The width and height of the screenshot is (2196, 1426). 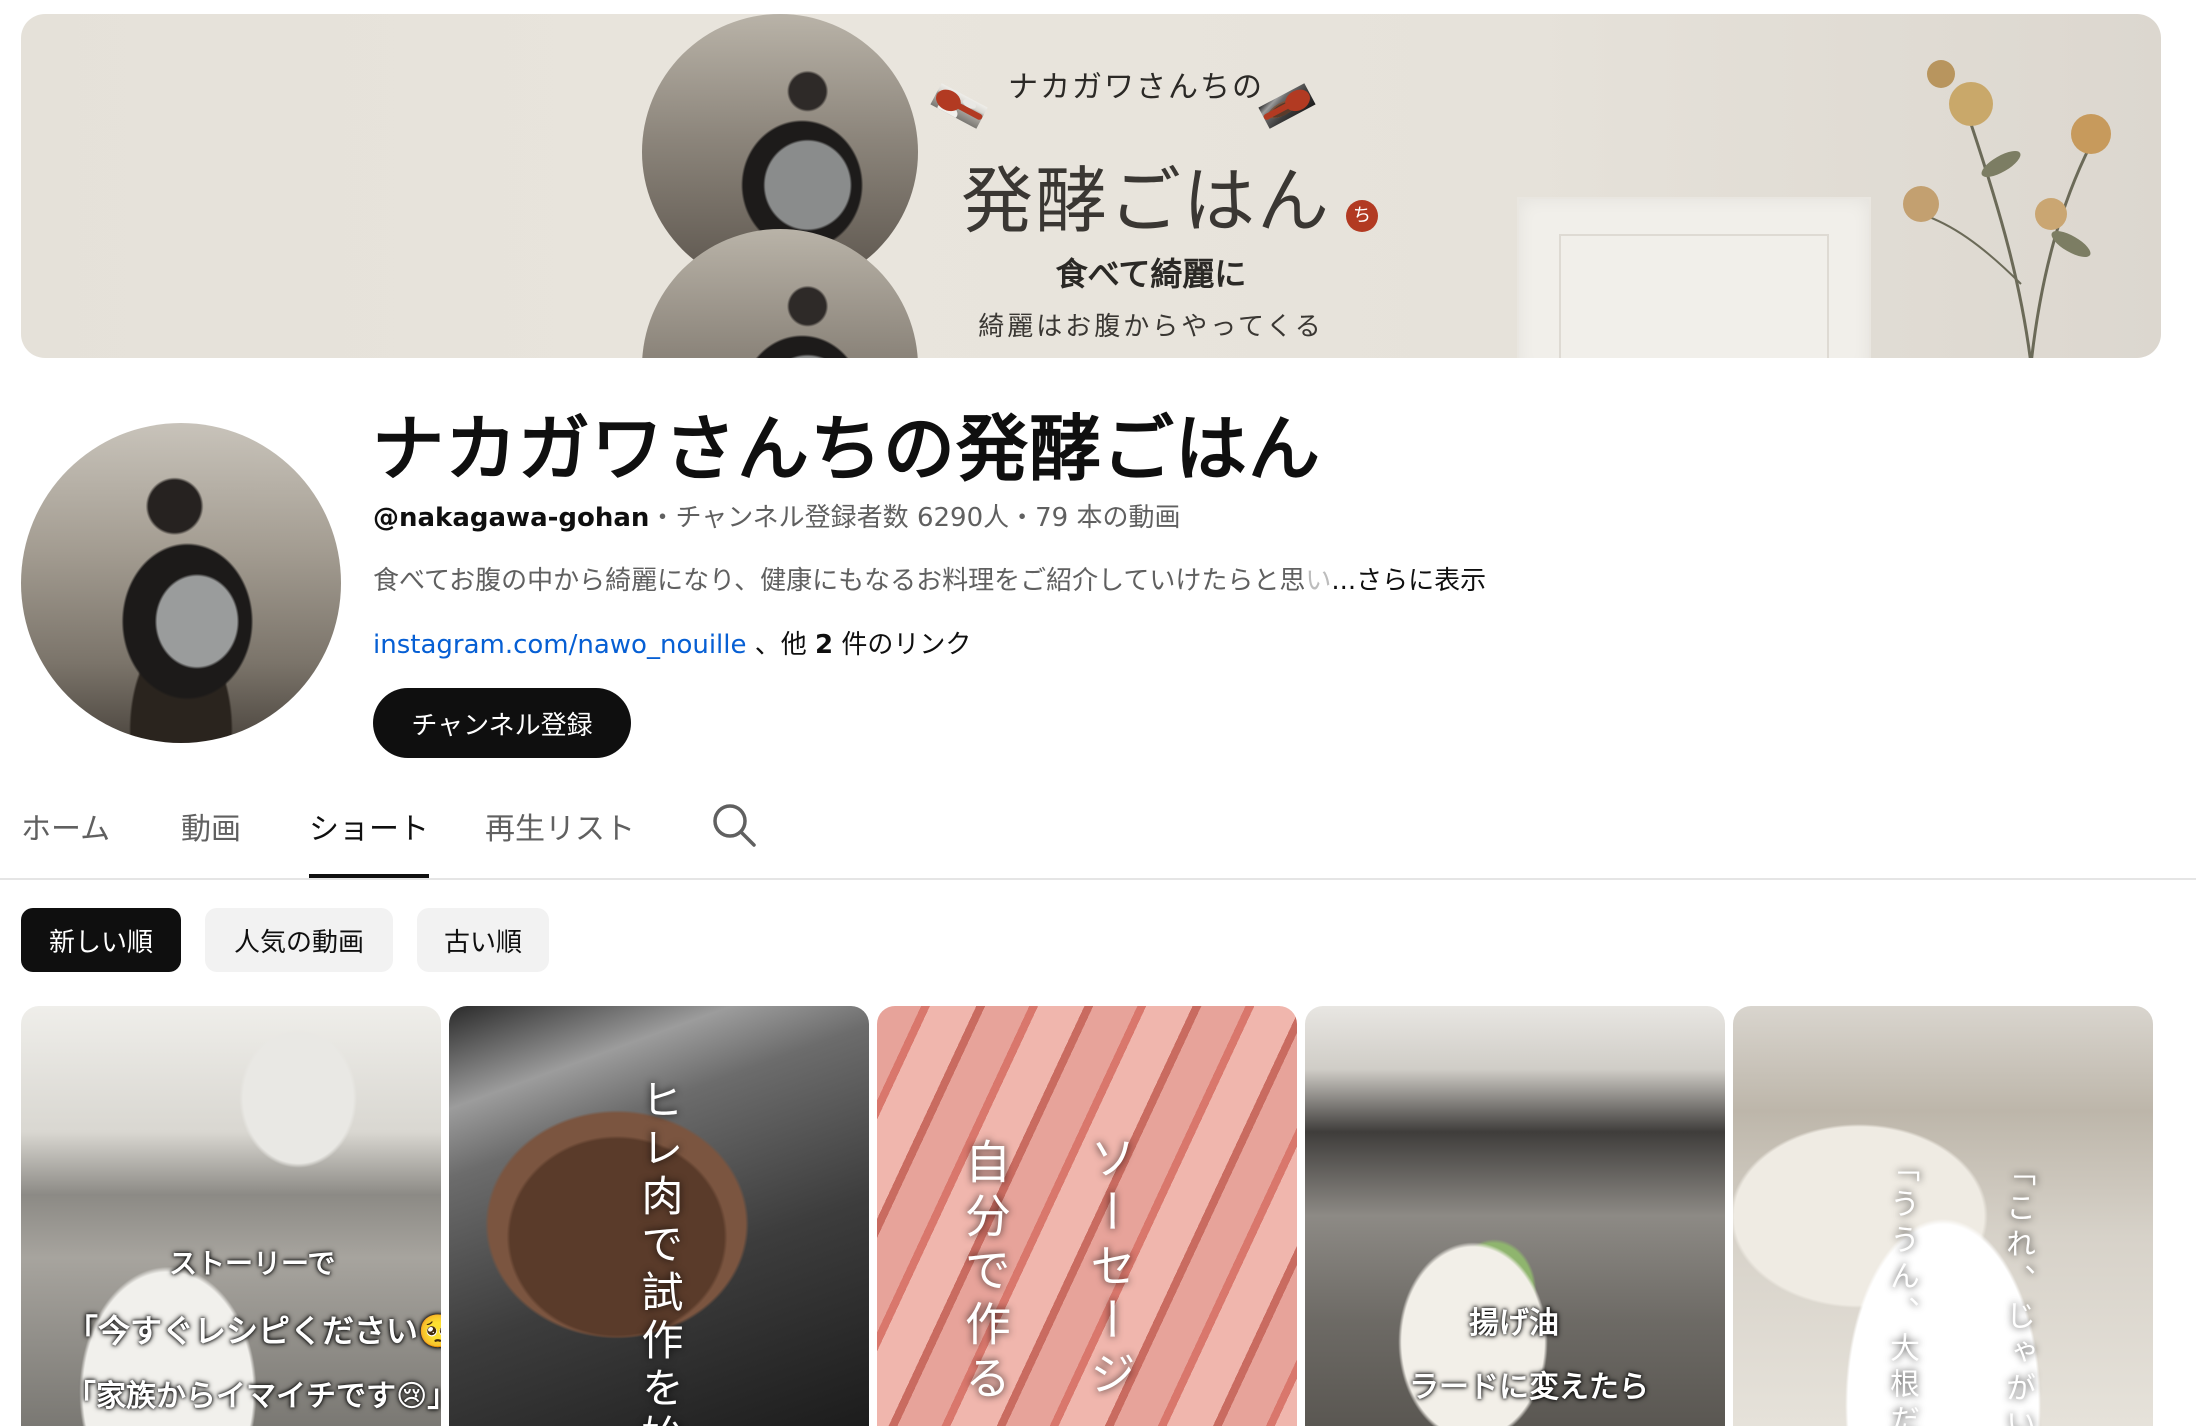 What do you see at coordinates (1136, 87) in the screenshot?
I see `banner-subtitle: ナカガワさんちの` at bounding box center [1136, 87].